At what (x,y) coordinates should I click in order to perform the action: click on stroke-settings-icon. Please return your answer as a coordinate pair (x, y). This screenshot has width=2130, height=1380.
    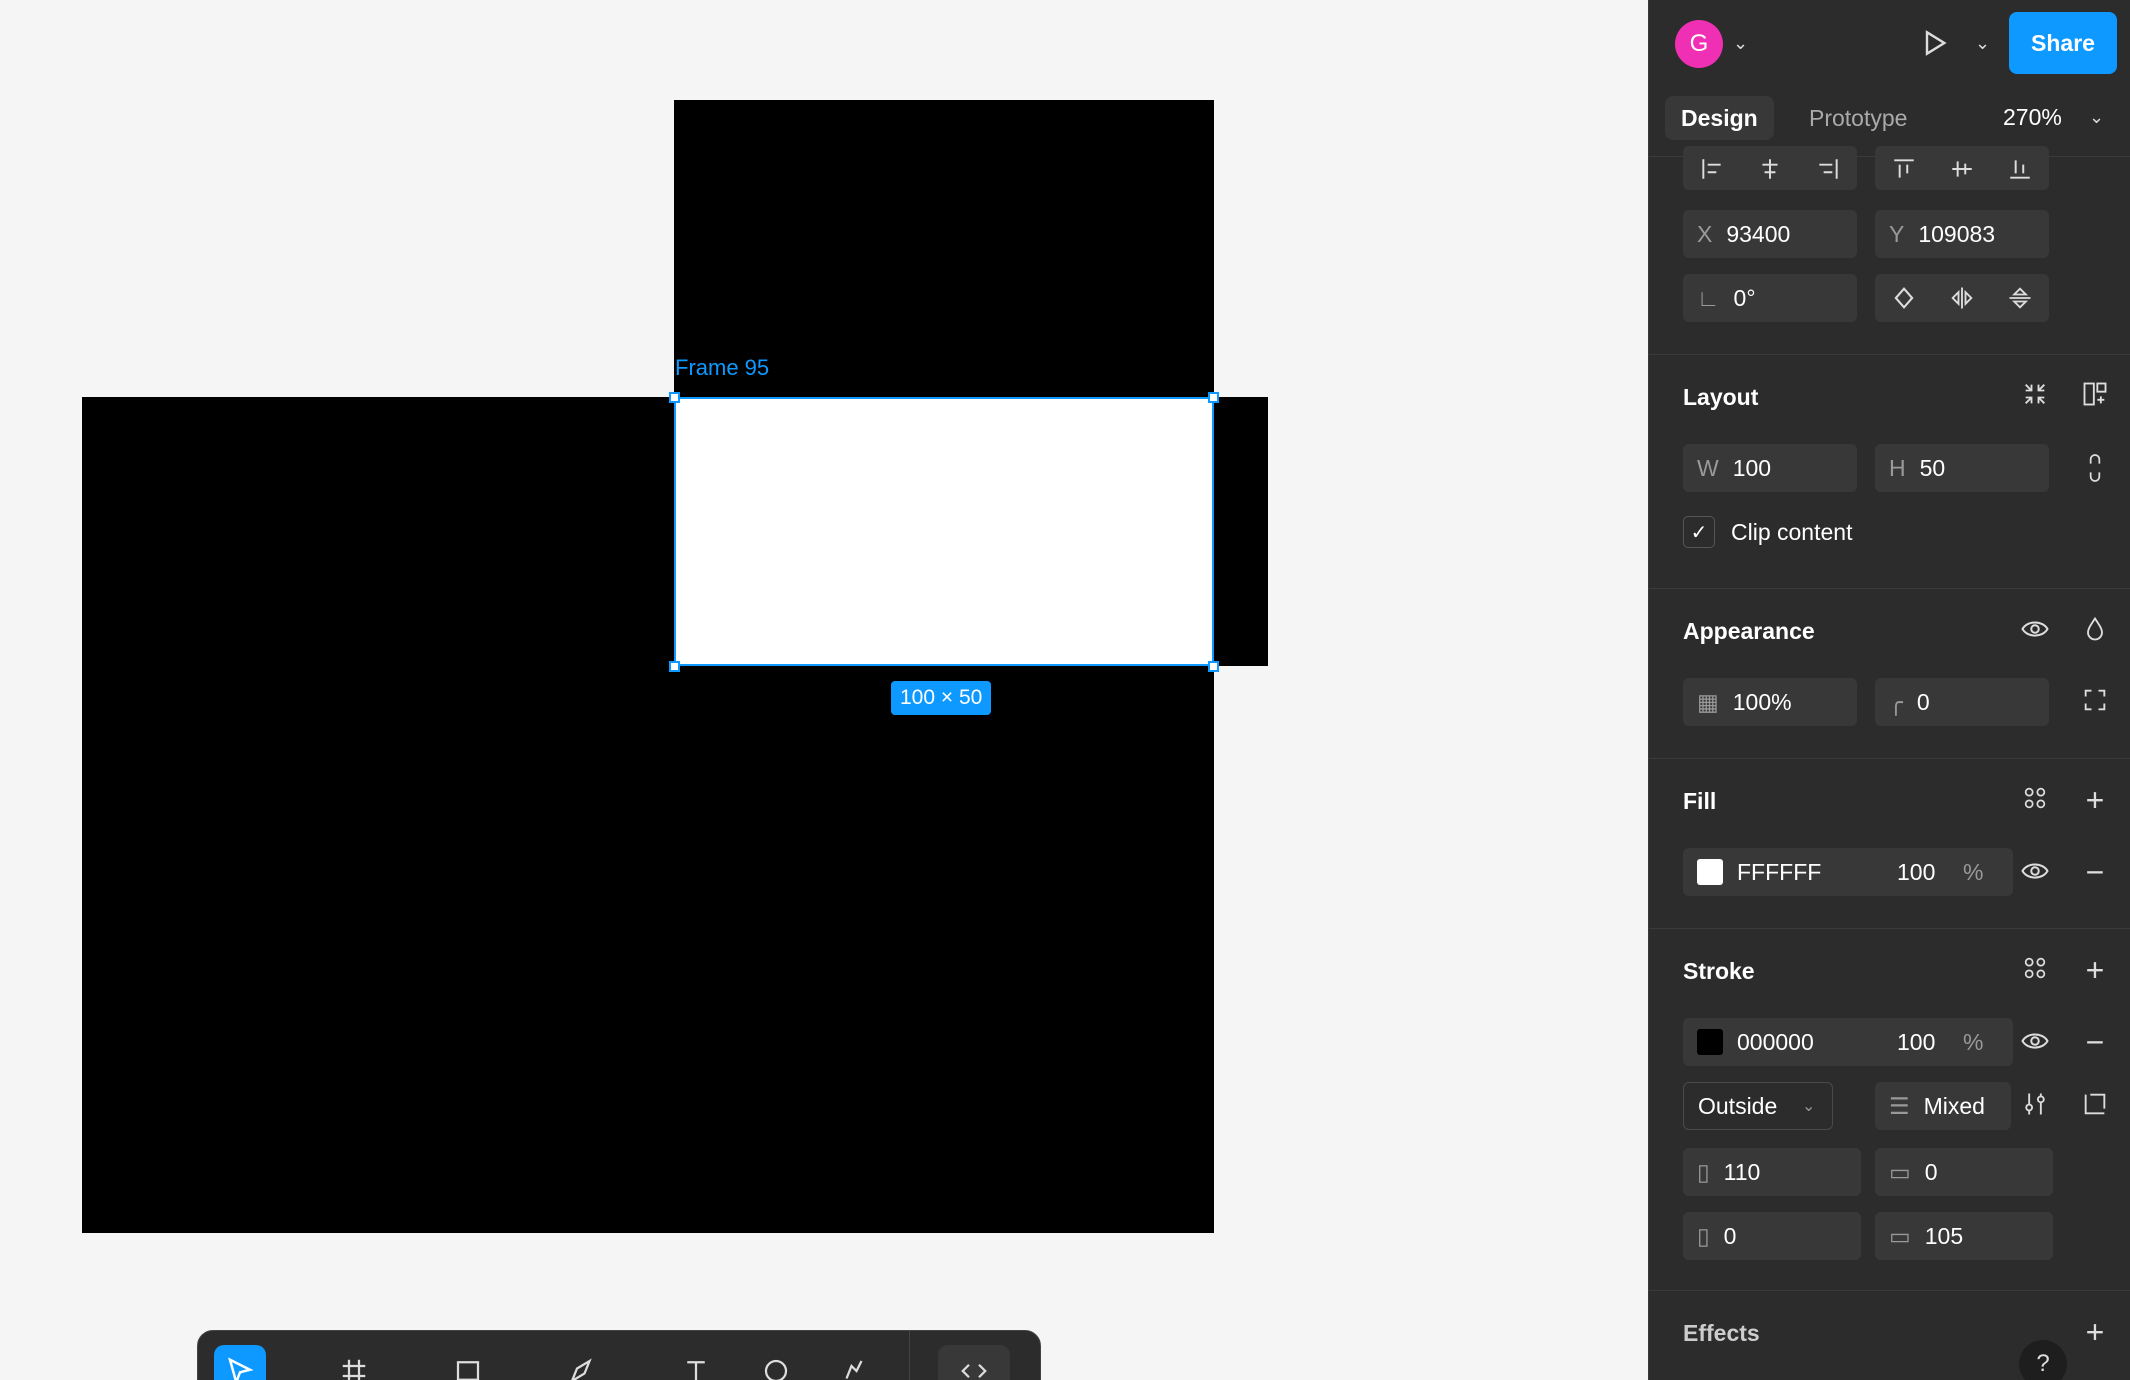
    Looking at the image, I should click on (2035, 1104).